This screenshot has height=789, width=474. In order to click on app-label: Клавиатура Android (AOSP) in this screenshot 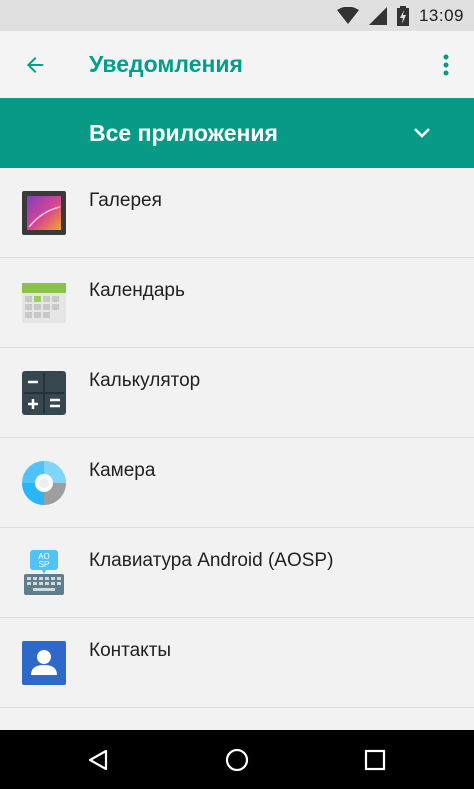, I will do `click(211, 560)`.